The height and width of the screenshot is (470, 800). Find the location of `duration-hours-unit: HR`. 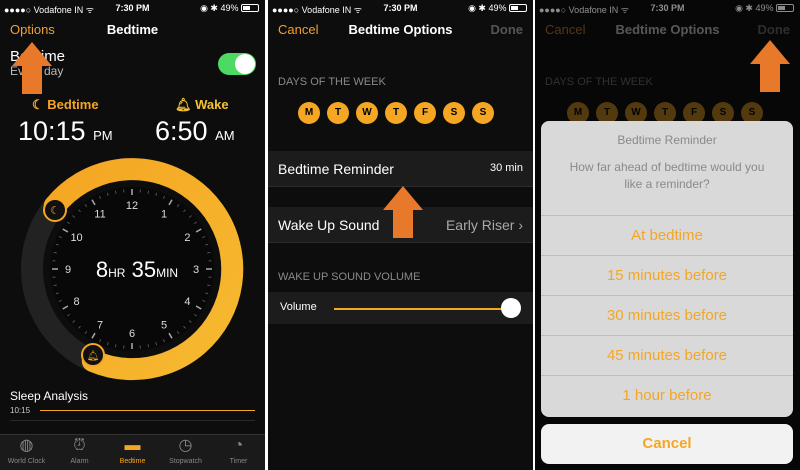

duration-hours-unit: HR is located at coordinates (117, 273).